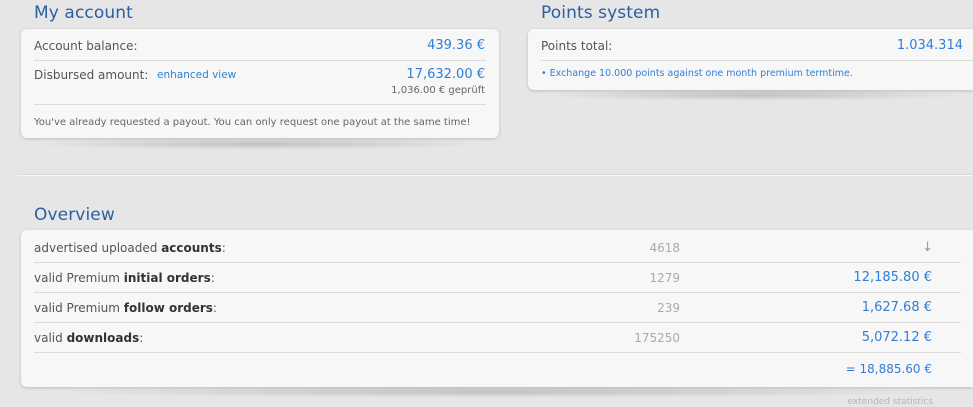 This screenshot has width=973, height=407. What do you see at coordinates (91, 75) in the screenshot?
I see `disbursed-label: Disbursed amount:` at bounding box center [91, 75].